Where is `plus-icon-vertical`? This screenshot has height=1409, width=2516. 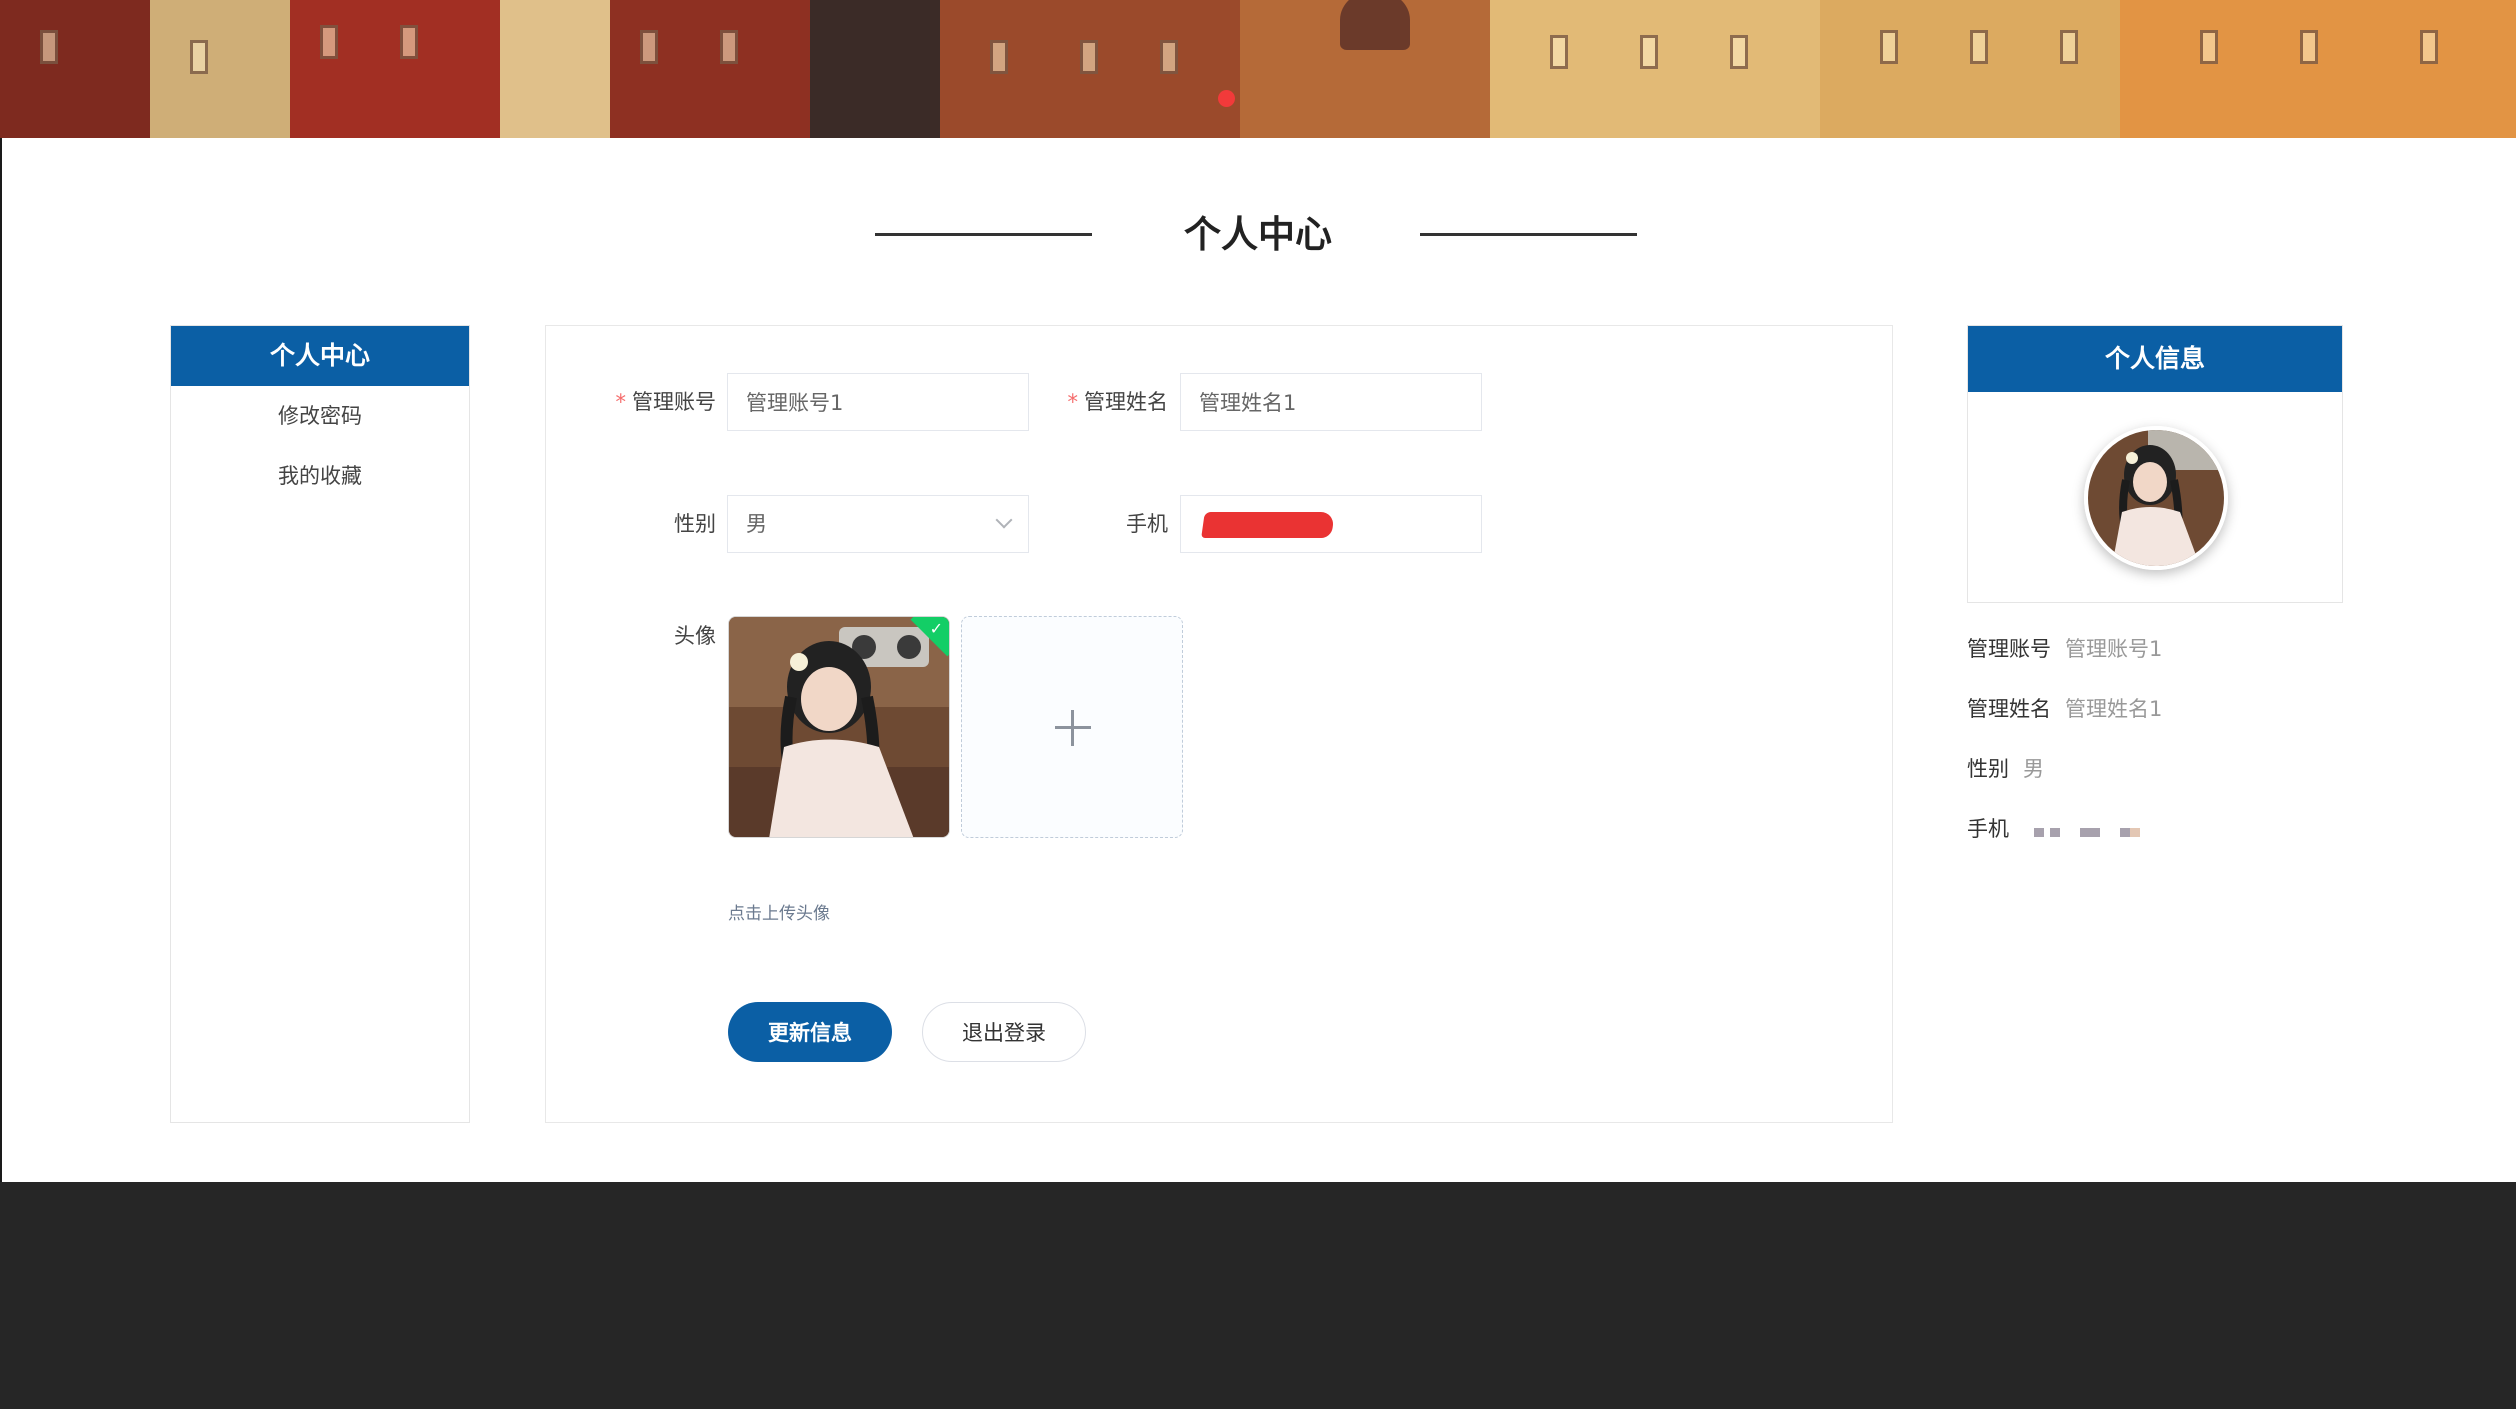
plus-icon-vertical is located at coordinates (1072, 728).